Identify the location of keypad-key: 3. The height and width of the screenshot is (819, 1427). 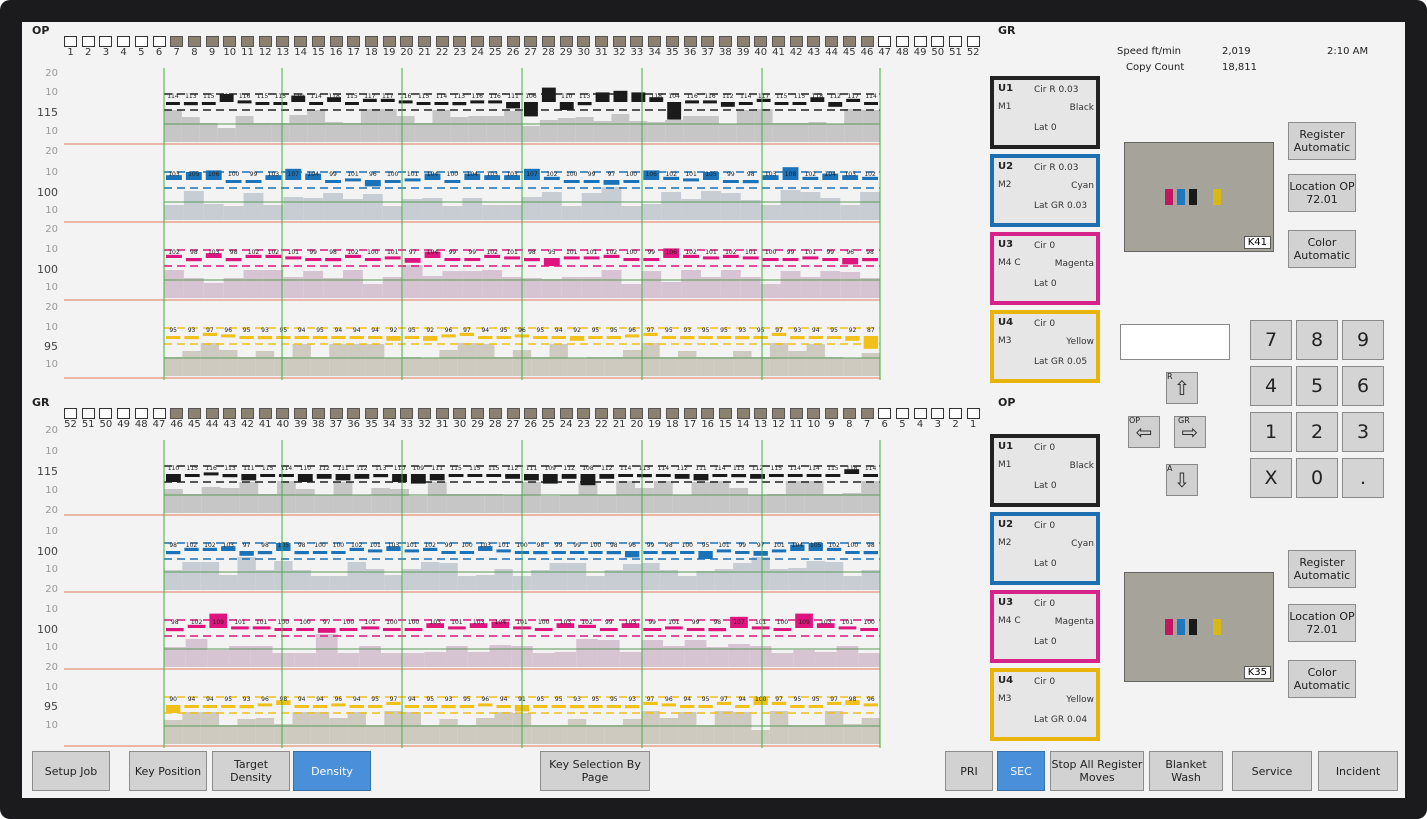
(1363, 432).